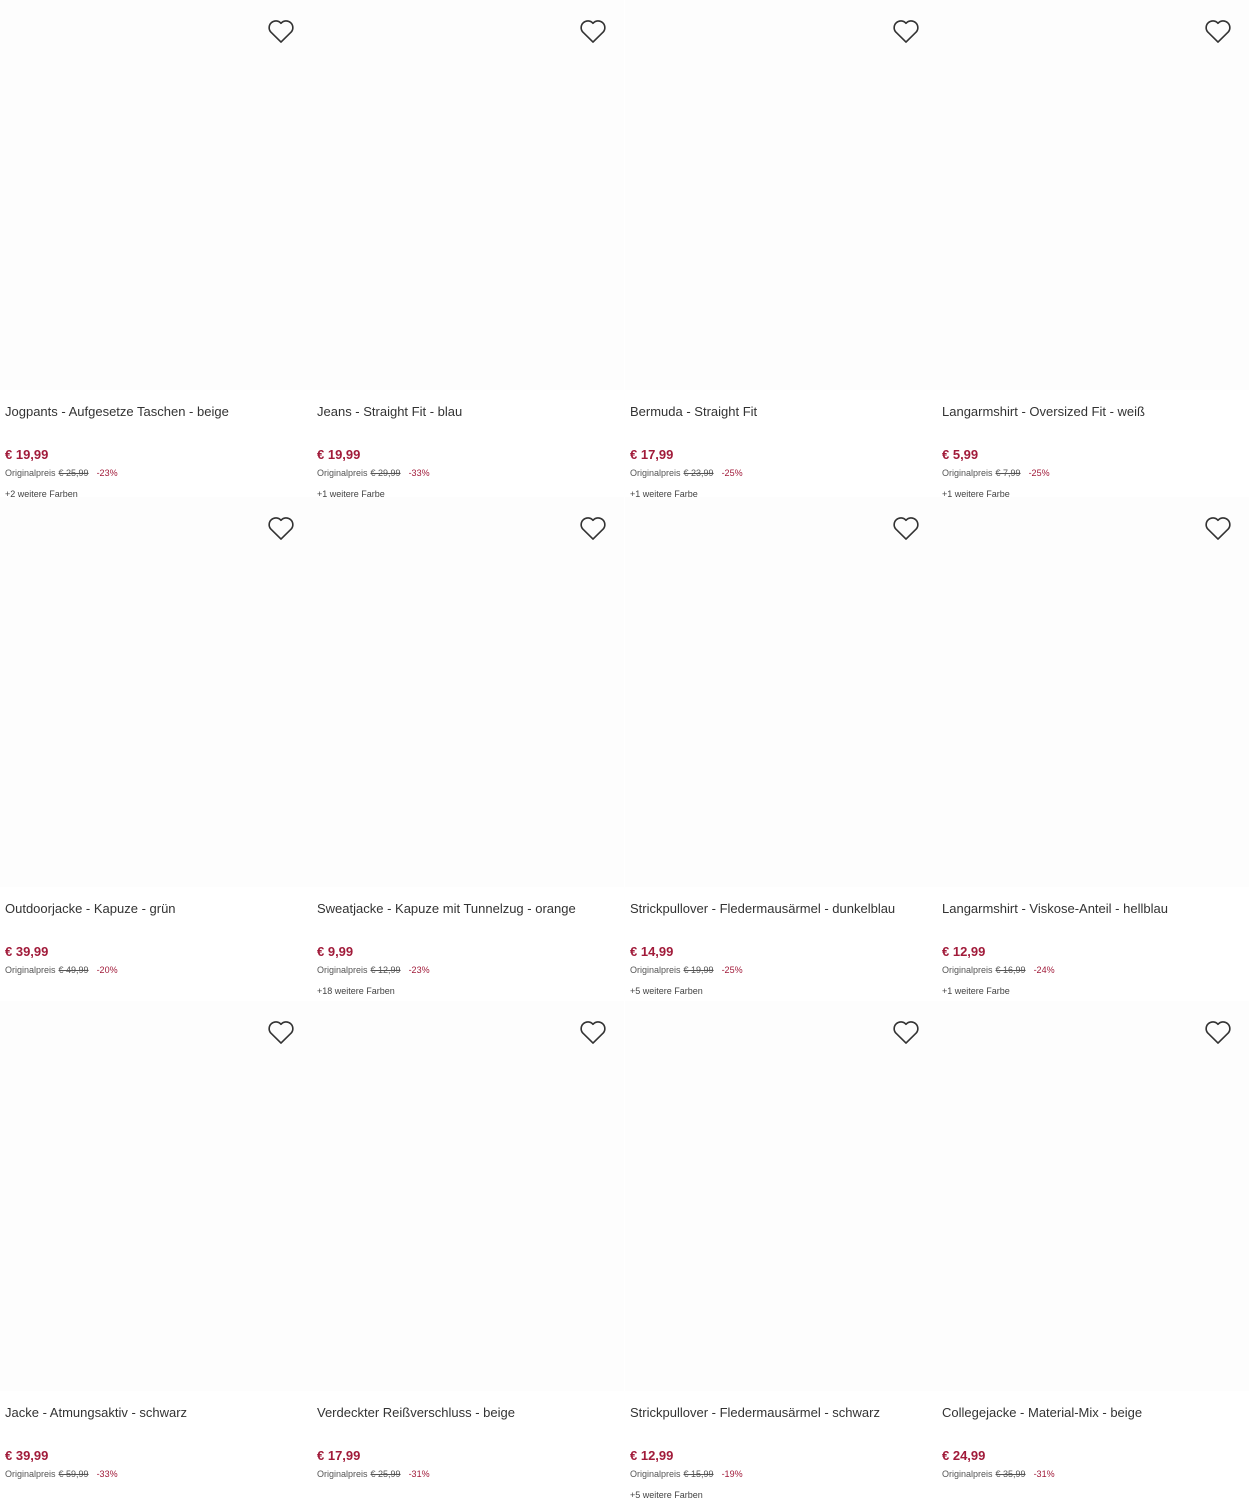 The height and width of the screenshot is (1506, 1250). I want to click on product-title: Jogpants - Aufgesetze Taschen - beige, so click(155, 412).